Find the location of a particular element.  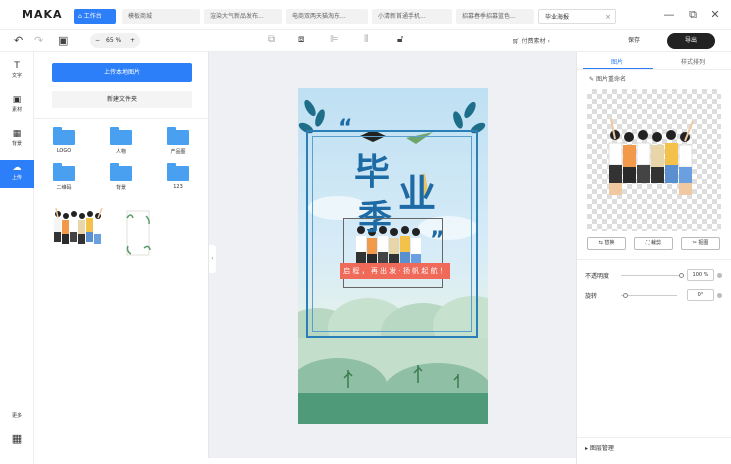

tab-style-arrange: 样式排列 is located at coordinates (693, 61).